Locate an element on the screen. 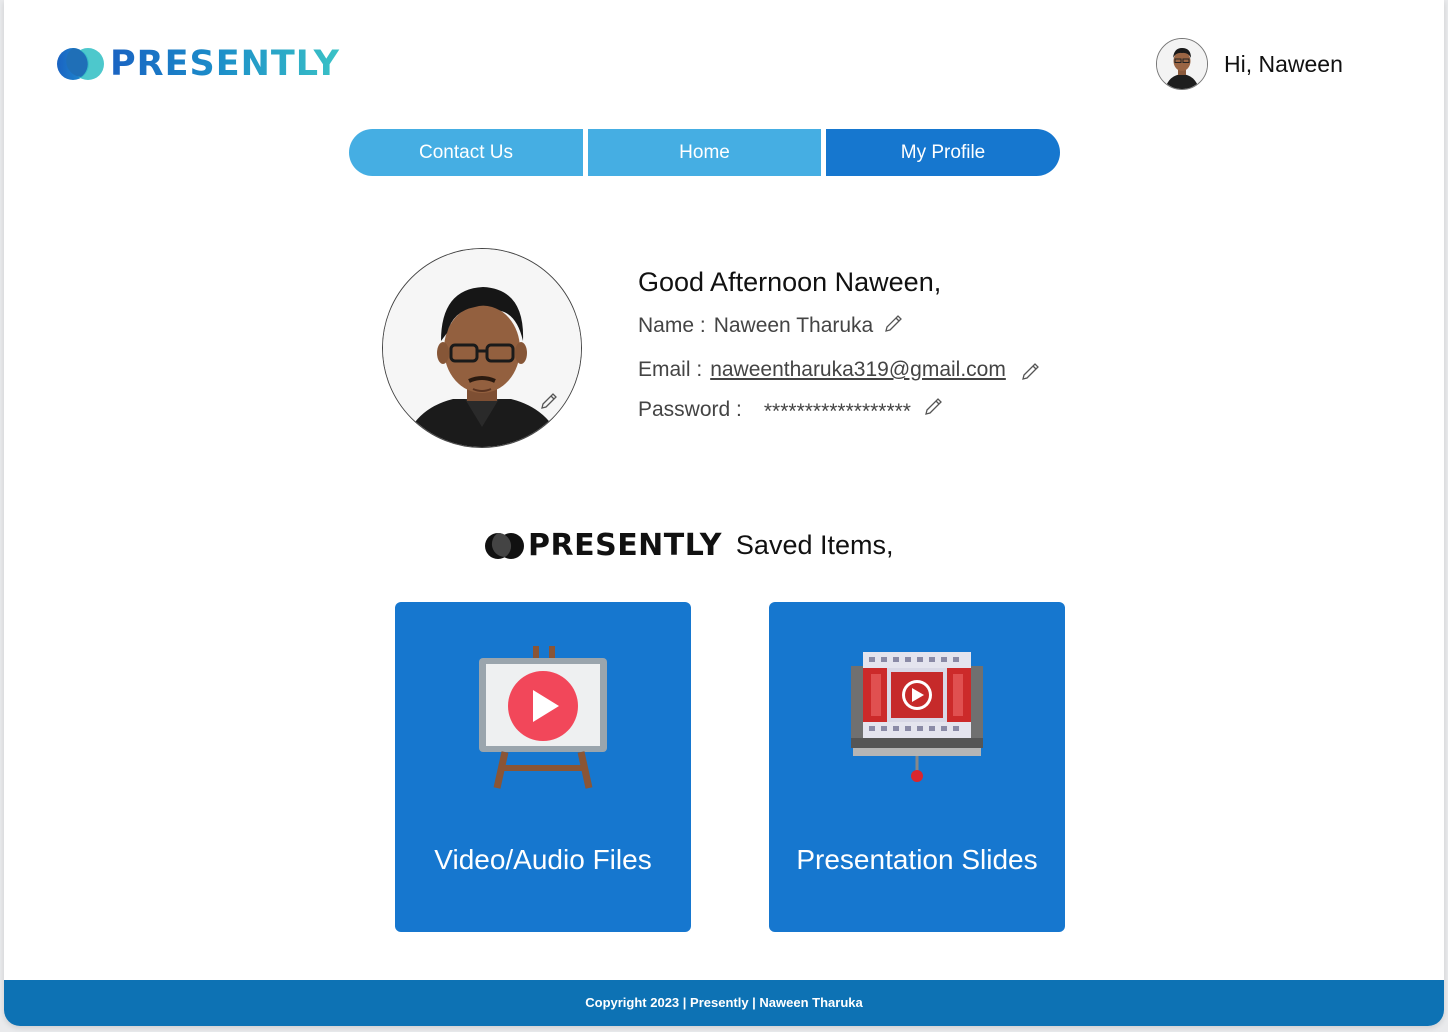 Image resolution: width=1448 pixels, height=1032 pixels. profile-photo is located at coordinates (482, 348).